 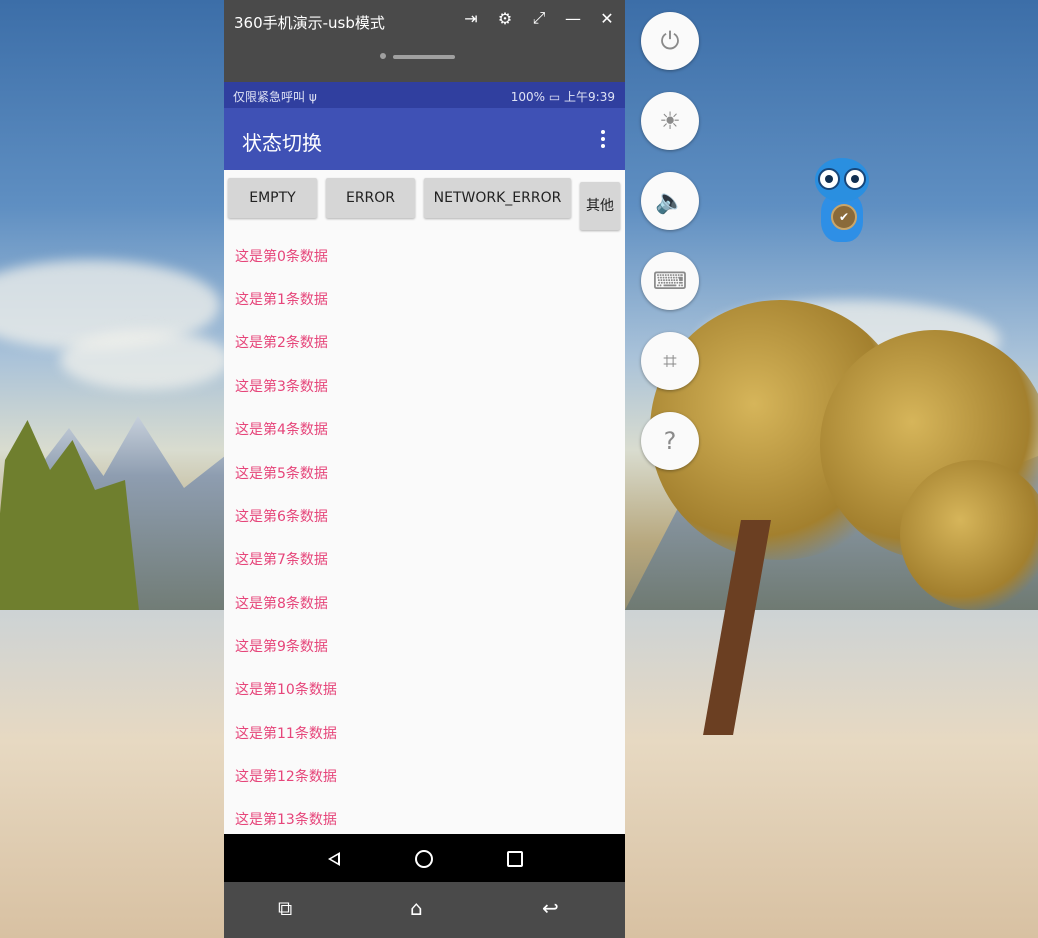 What do you see at coordinates (275, 97) in the screenshot?
I see `status-left-text: 仅限紧急呼叫 ψ` at bounding box center [275, 97].